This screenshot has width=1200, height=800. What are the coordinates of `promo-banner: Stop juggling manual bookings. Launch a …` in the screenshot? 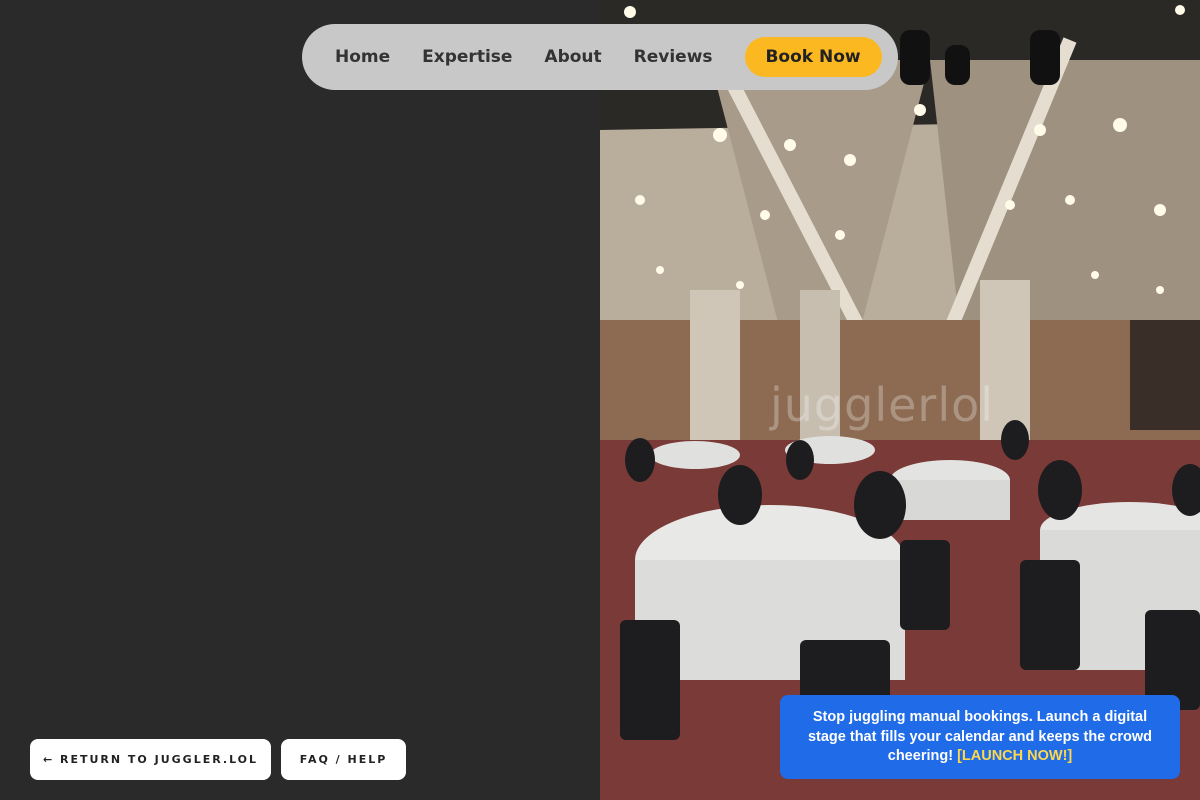 It's located at (980, 737).